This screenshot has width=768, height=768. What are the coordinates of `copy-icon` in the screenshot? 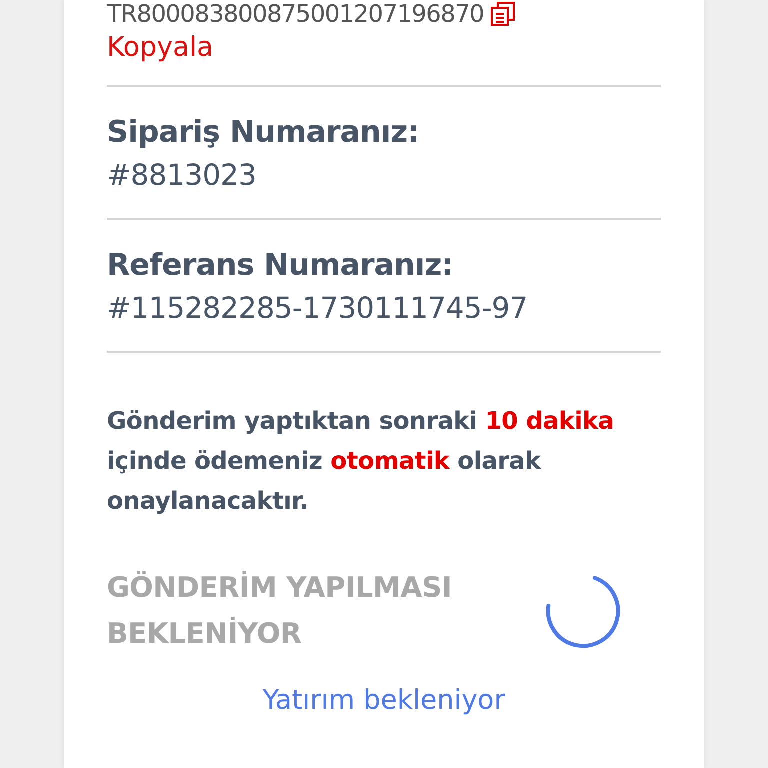 It's located at (503, 14).